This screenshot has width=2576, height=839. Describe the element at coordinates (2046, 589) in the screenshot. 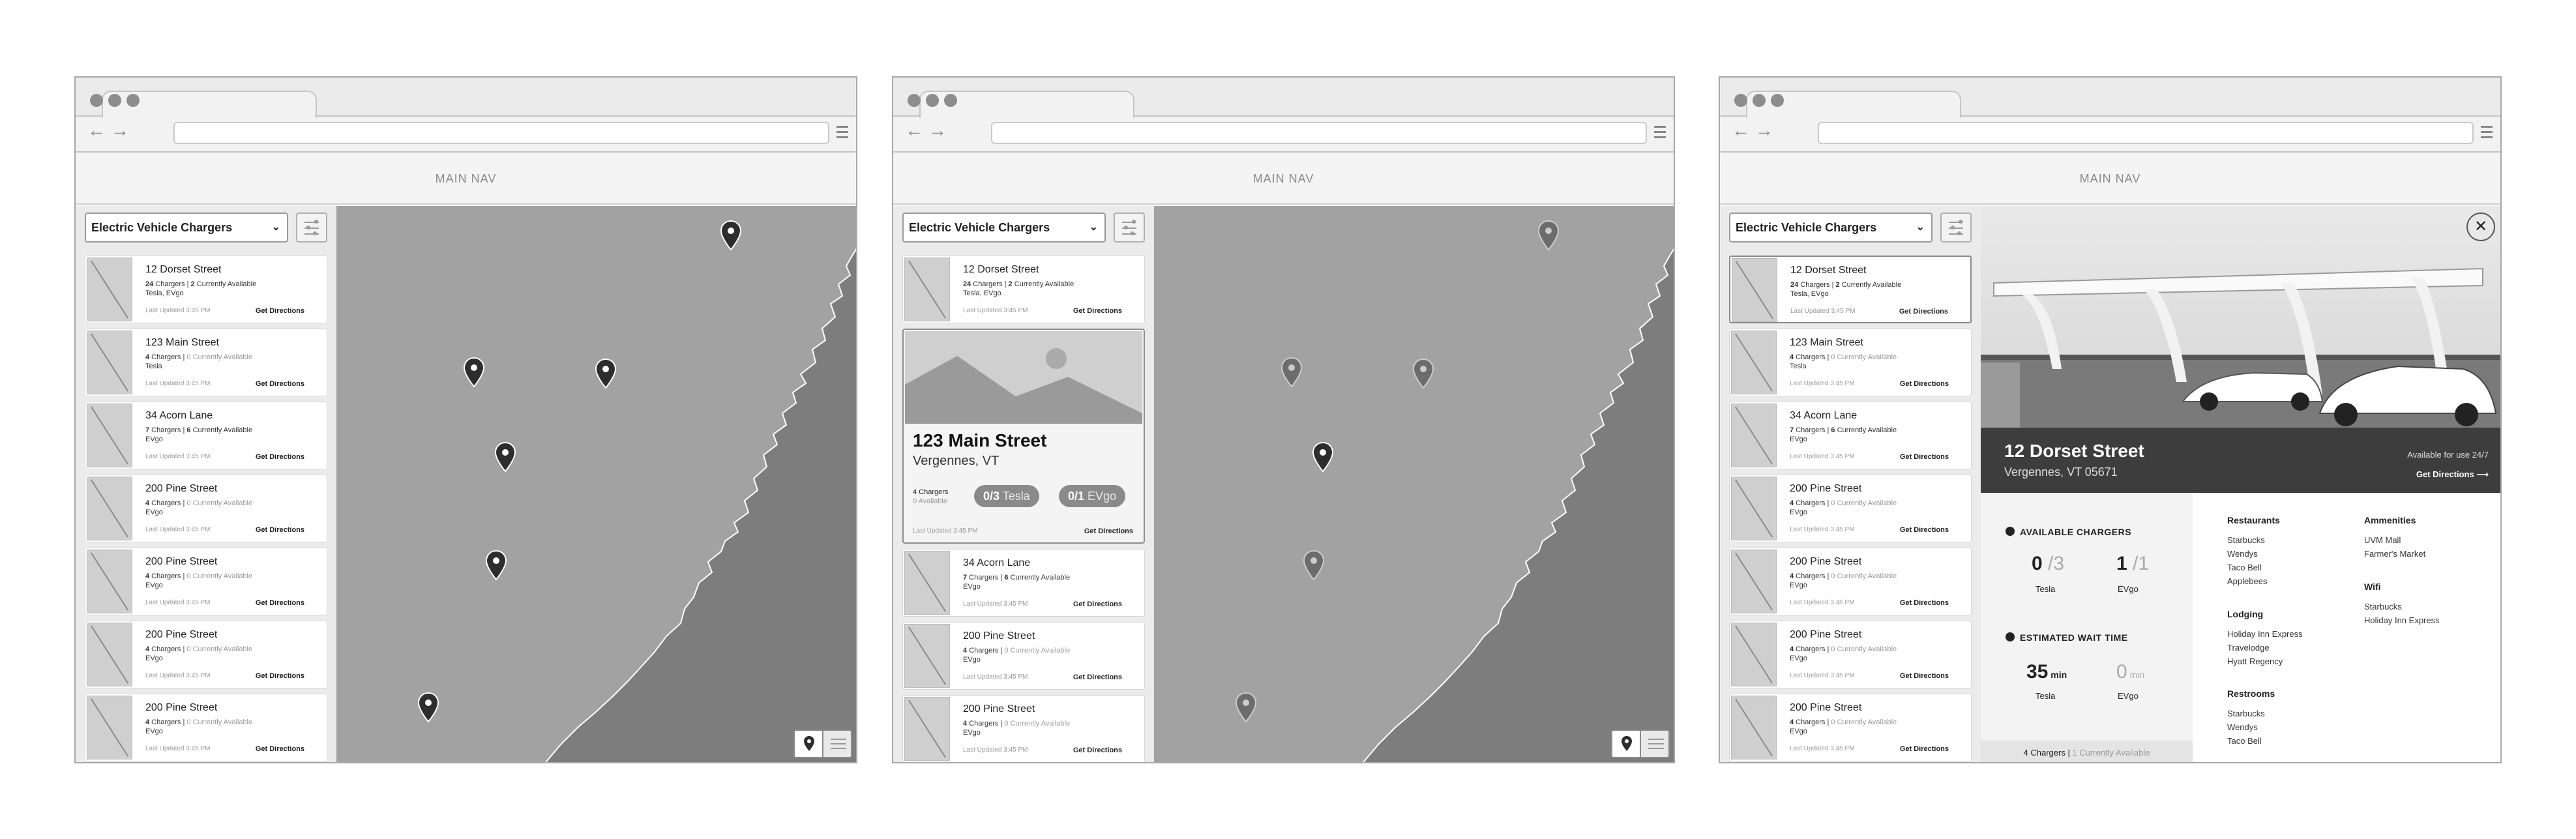

I see `tesla-label: Tesla` at that location.